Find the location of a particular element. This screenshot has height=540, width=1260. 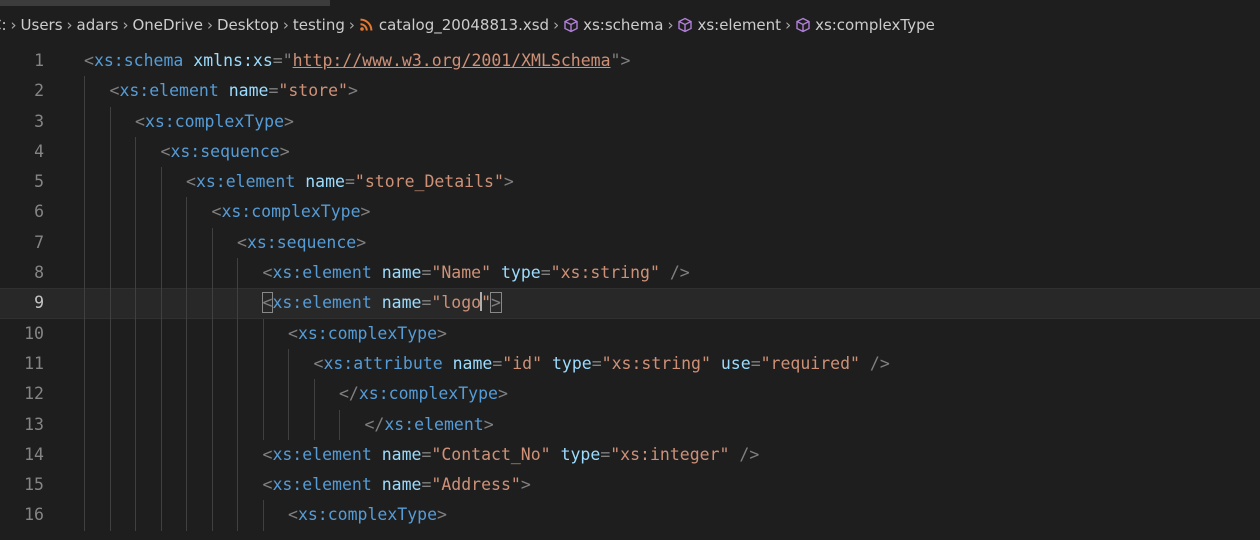

code-line: 3 <xs:complexType> is located at coordinates (630, 121).